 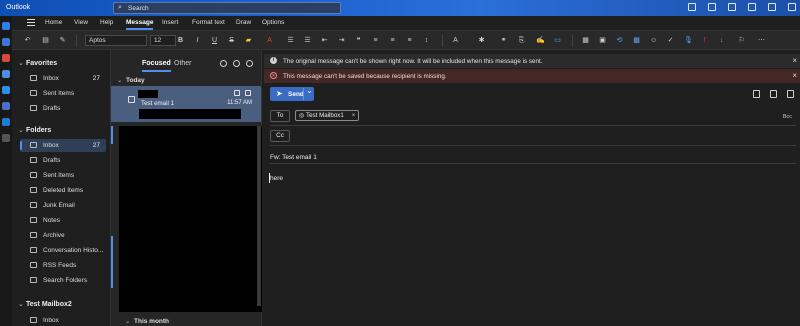 I want to click on filter-icon, so click(x=236, y=63).